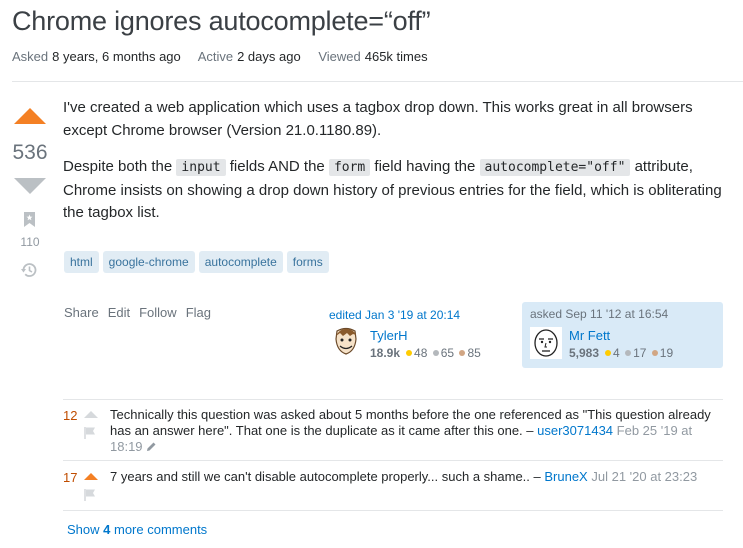 This screenshot has width=743, height=548. What do you see at coordinates (644, 476) in the screenshot?
I see `comment-date: Jul 21 '20 at 23:23` at bounding box center [644, 476].